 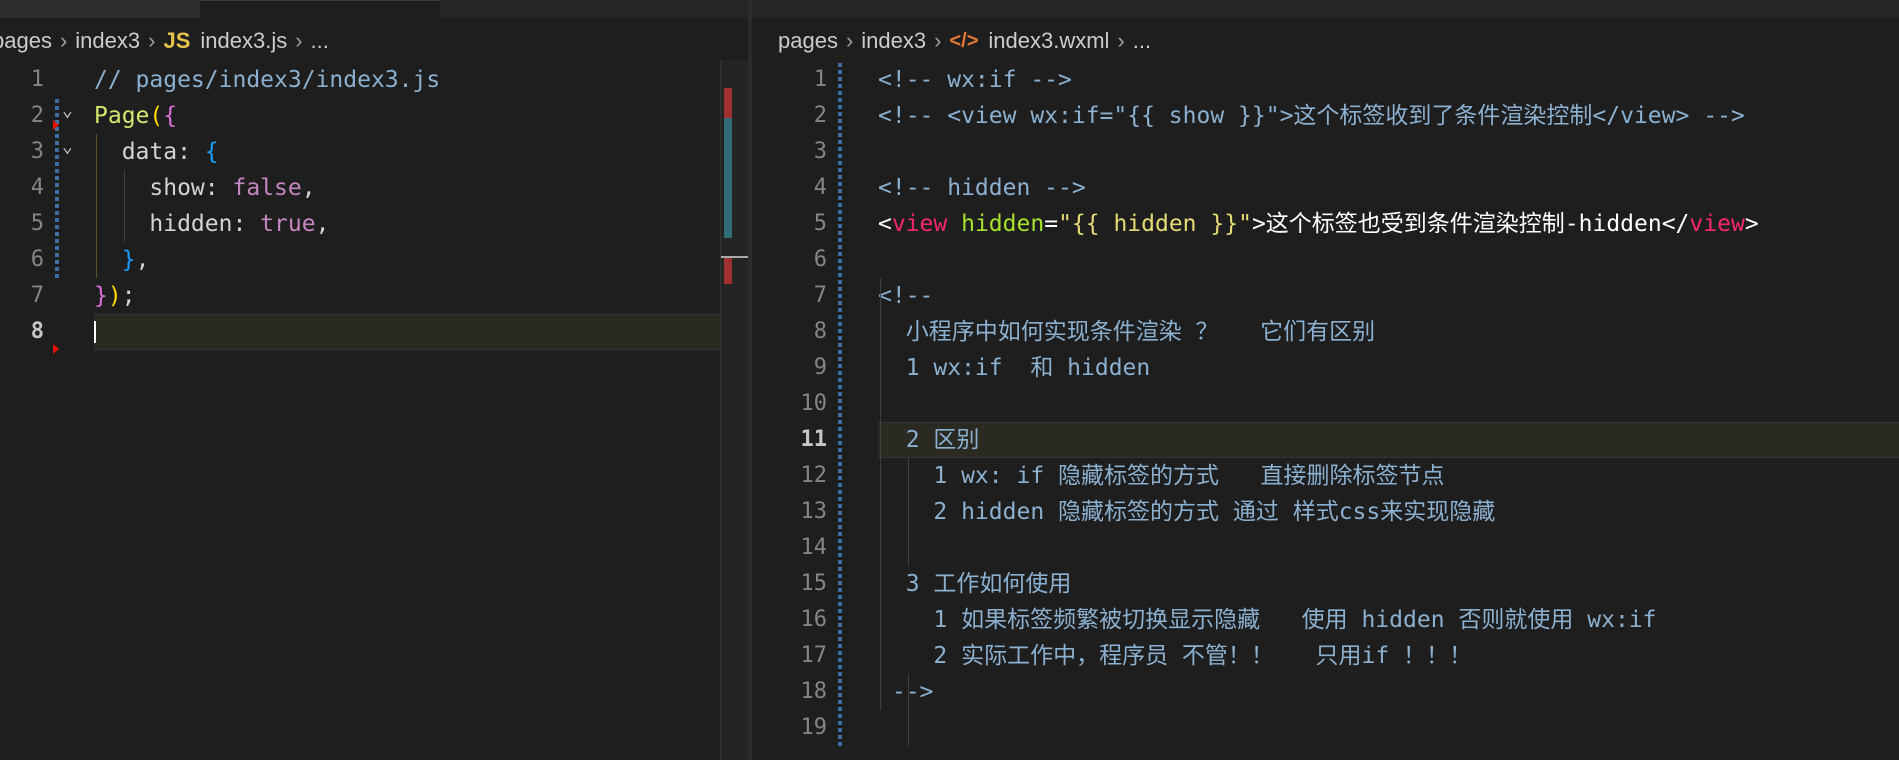 I want to click on code-line: 6, so click(x=1325, y=260).